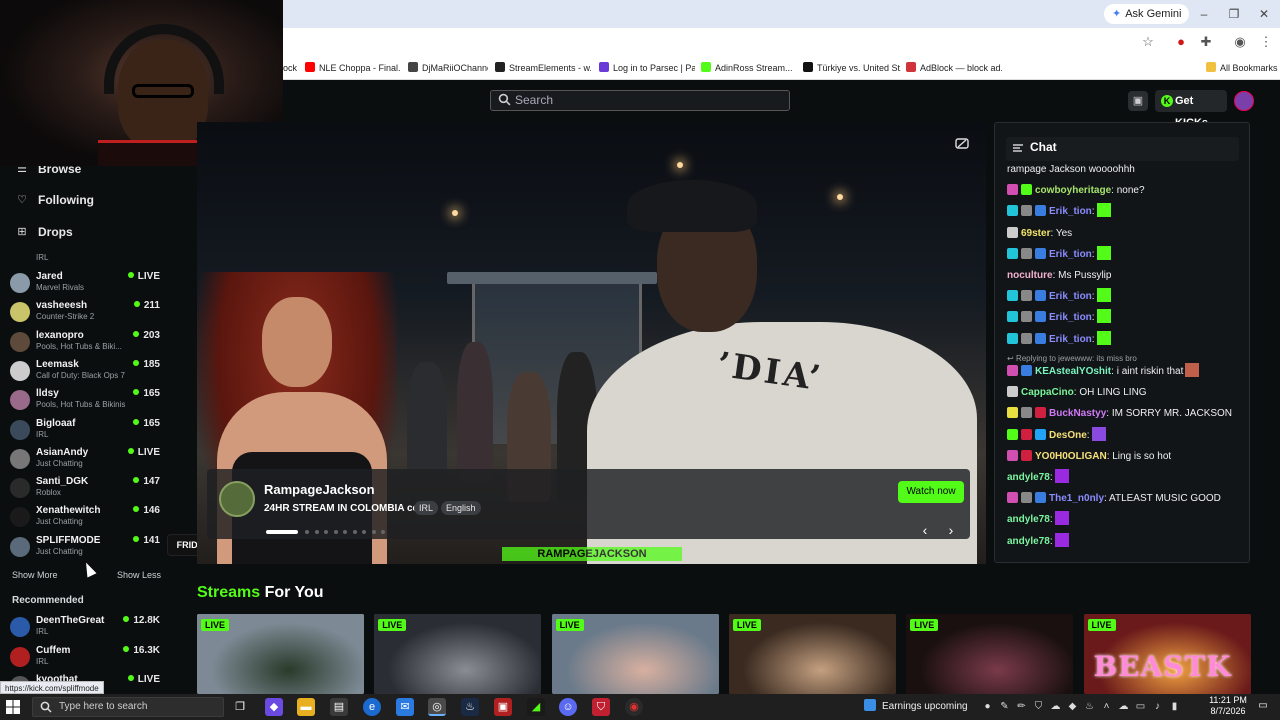 The width and height of the screenshot is (1280, 720). Describe the element at coordinates (1157, 706) in the screenshot. I see `volume-icon: ♪` at that location.